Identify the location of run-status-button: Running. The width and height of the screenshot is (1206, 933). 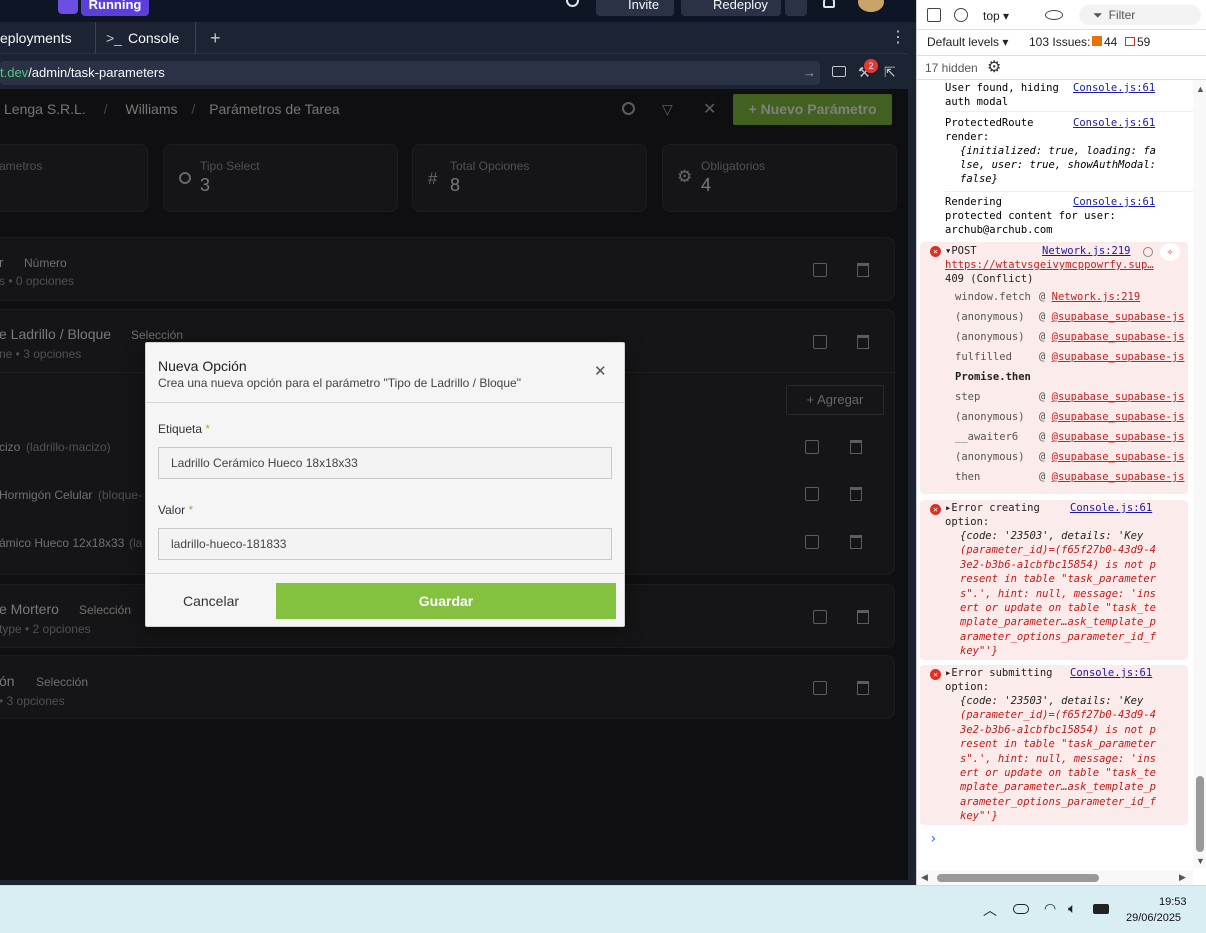
(115, 8).